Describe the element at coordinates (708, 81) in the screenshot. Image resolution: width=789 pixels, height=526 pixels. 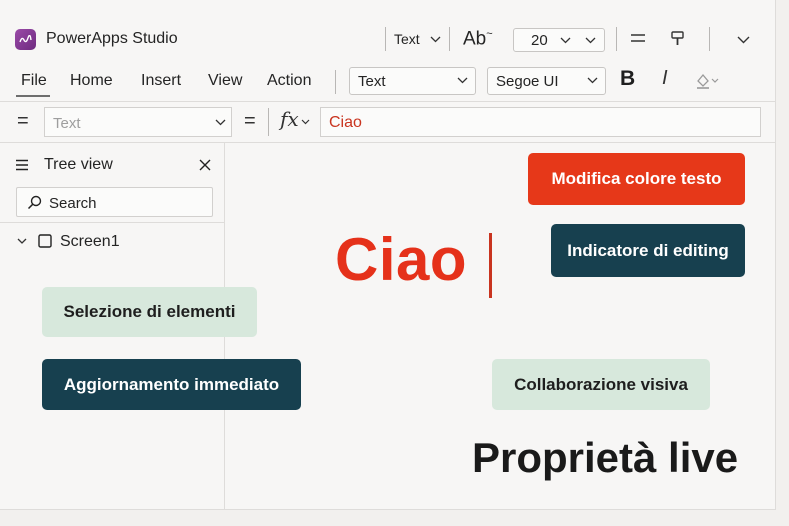
I see `fill-color-icon` at that location.